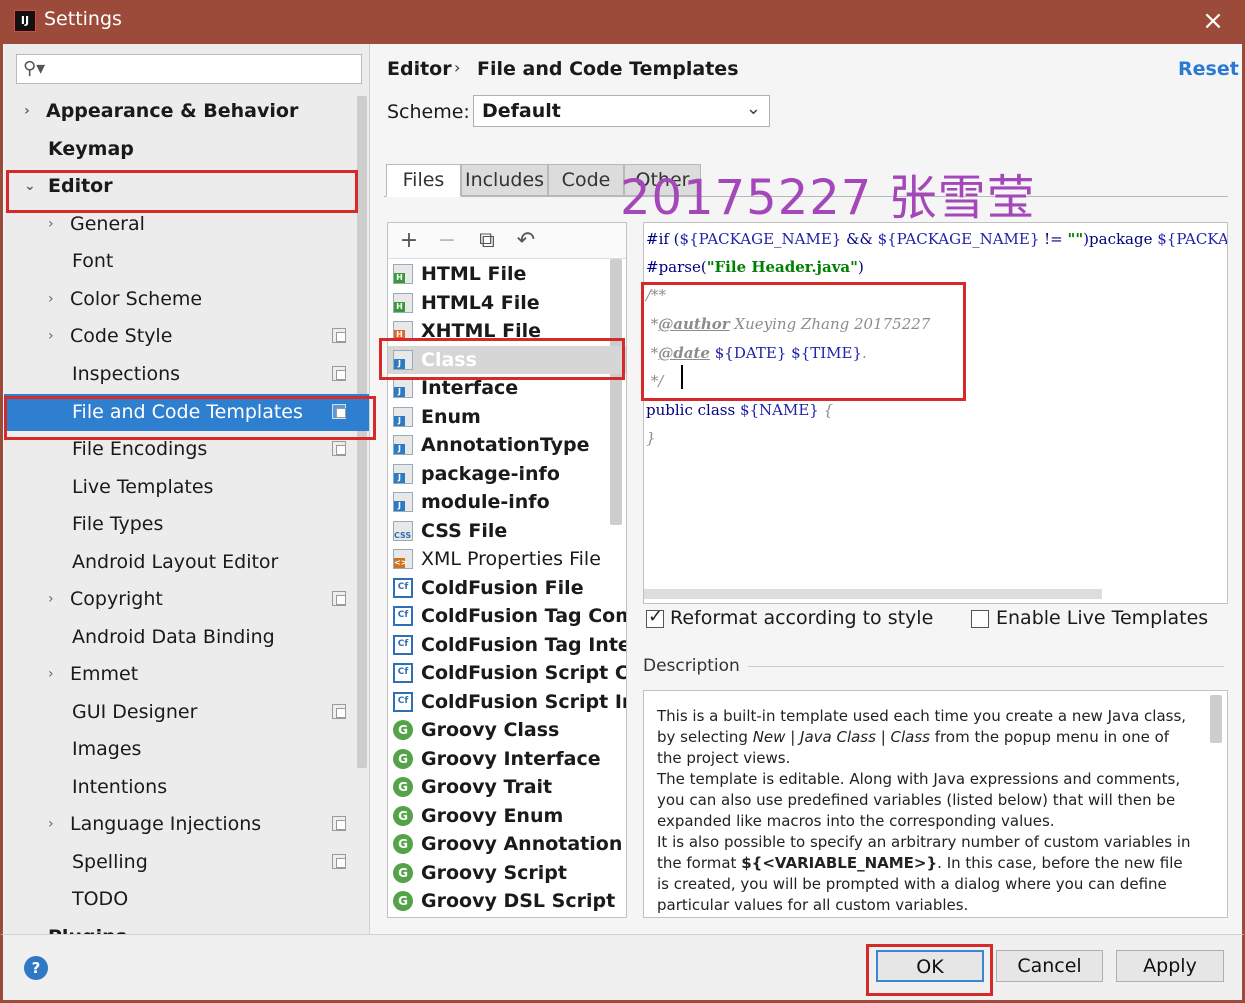 The image size is (1245, 1003). I want to click on reset-link: Reset, so click(1208, 69).